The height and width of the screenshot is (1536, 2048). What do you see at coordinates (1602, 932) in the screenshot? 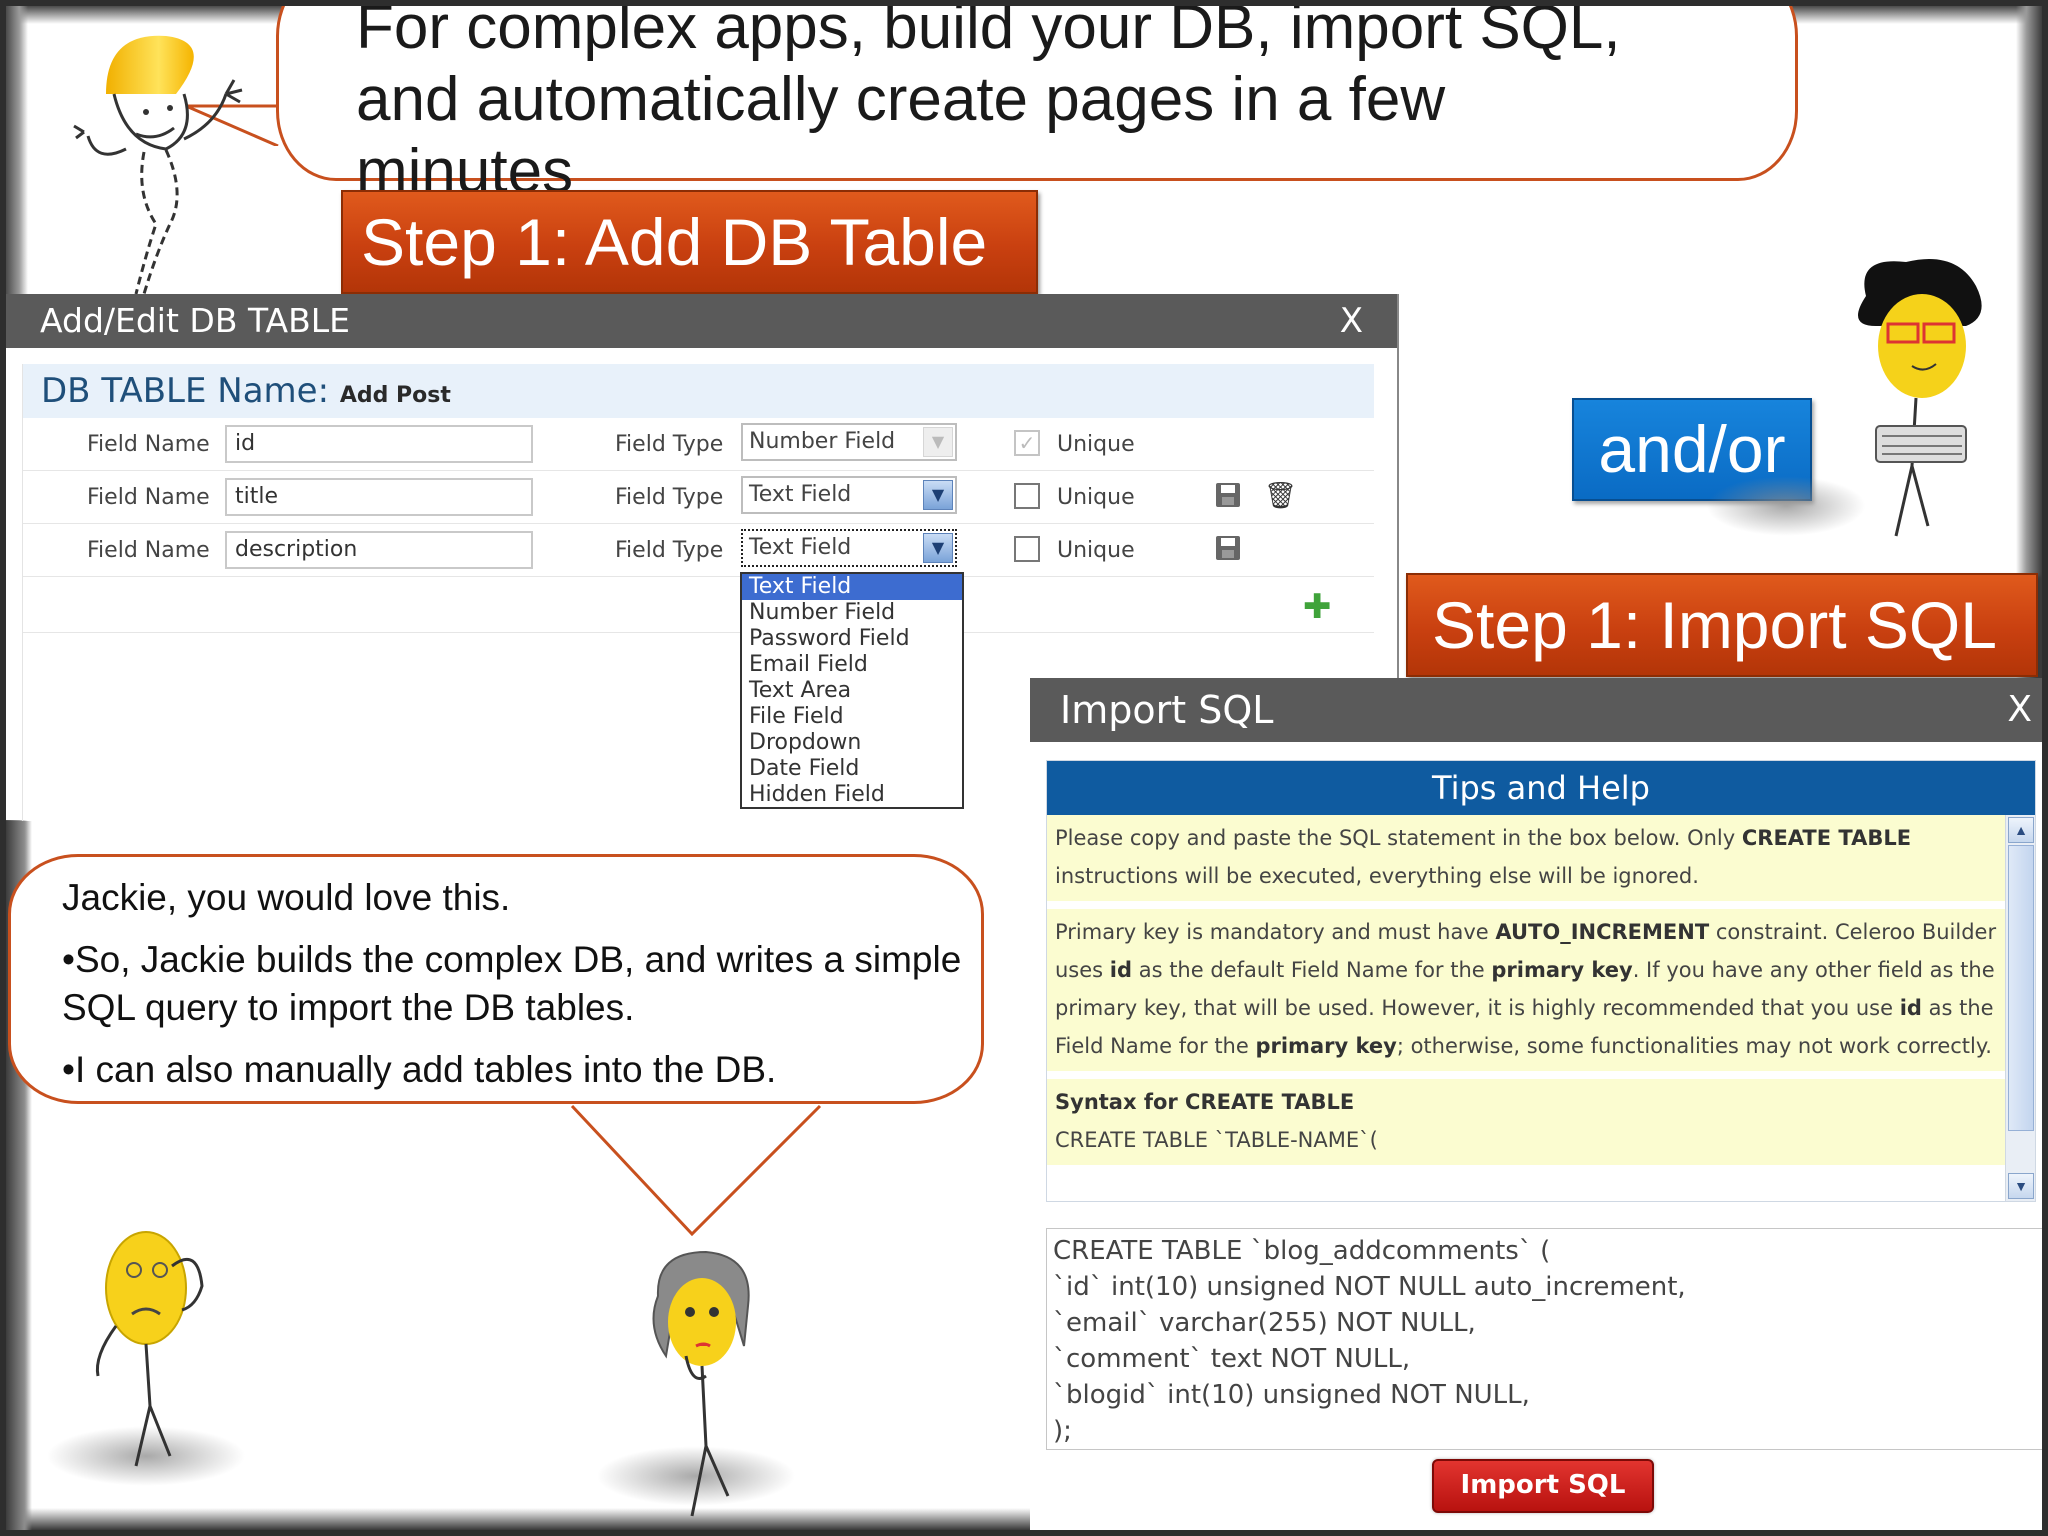
I see `tip-emphasis: AUTO_INCREMENT` at bounding box center [1602, 932].